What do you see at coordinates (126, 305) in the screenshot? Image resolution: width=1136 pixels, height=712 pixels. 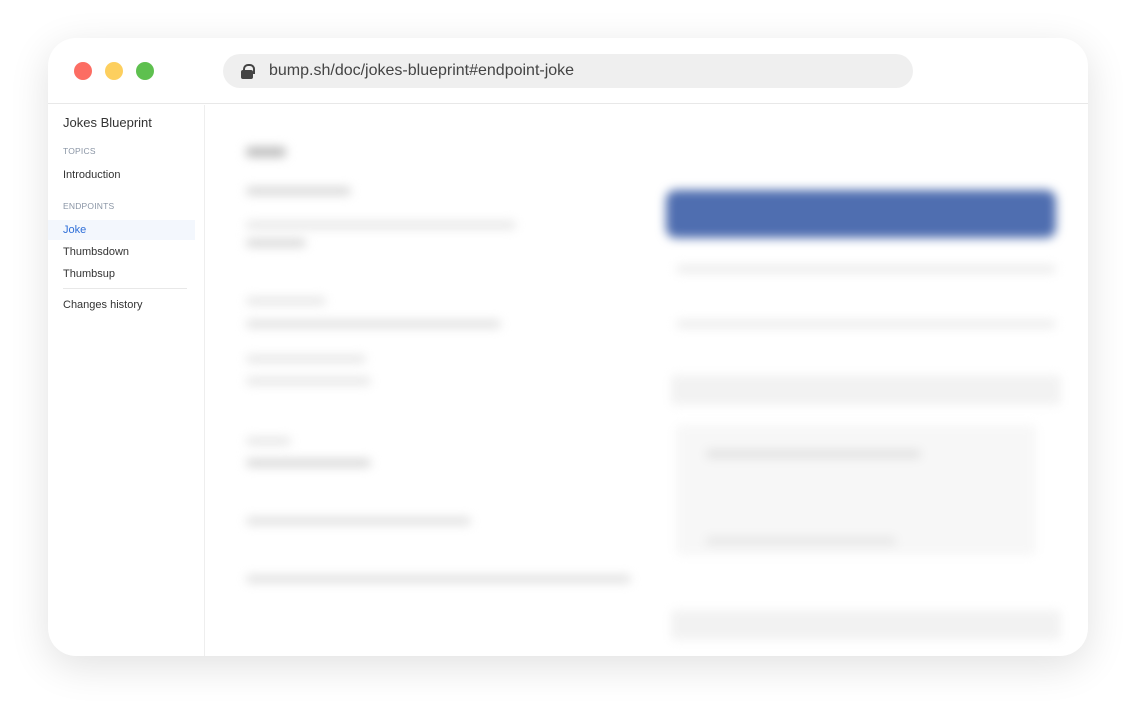 I see `sidebar-item-changes-history: Changes history` at bounding box center [126, 305].